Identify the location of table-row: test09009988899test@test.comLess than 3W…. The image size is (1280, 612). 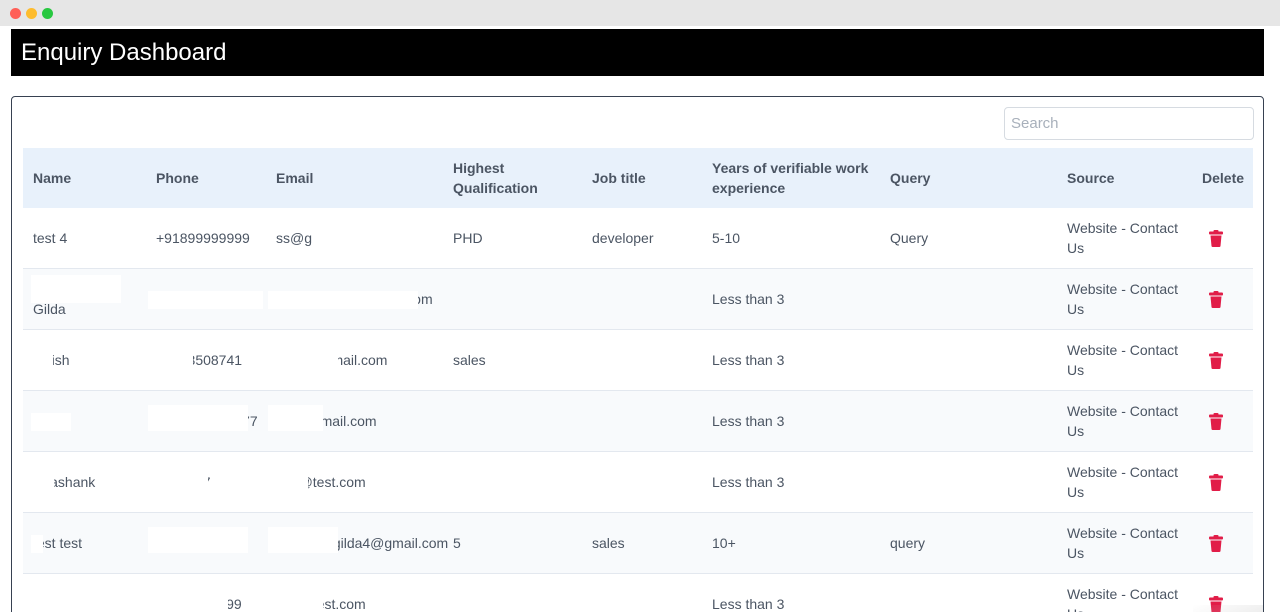
(638, 593).